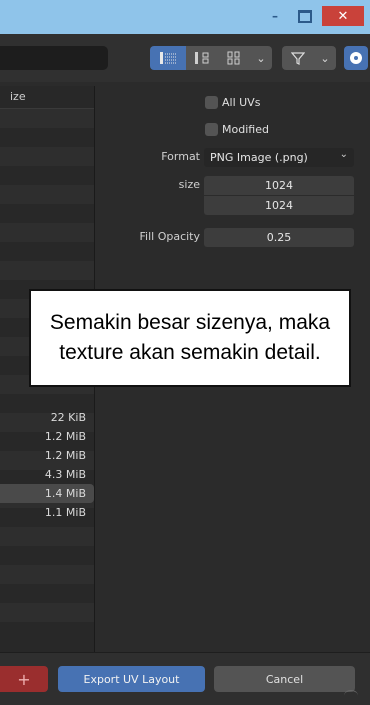 Image resolution: width=370 pixels, height=705 pixels. What do you see at coordinates (47, 417) in the screenshot?
I see `list-item: 22 KiB` at bounding box center [47, 417].